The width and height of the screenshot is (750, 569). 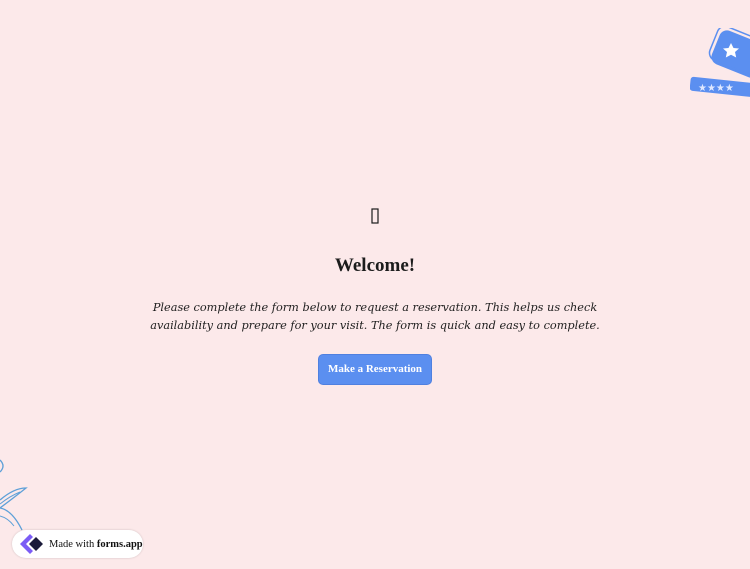 I want to click on page-title: Welcome!, so click(x=375, y=265).